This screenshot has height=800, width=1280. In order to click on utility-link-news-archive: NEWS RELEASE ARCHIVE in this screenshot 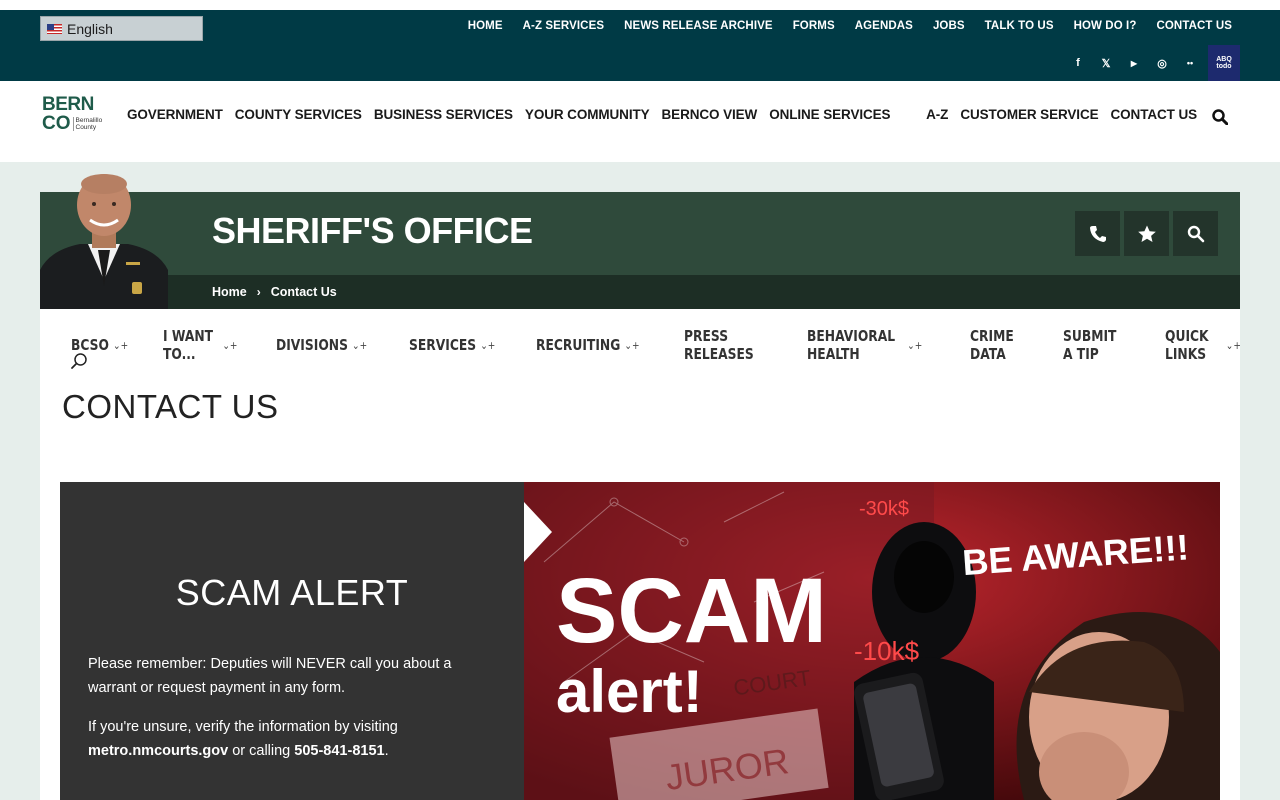, I will do `click(698, 26)`.